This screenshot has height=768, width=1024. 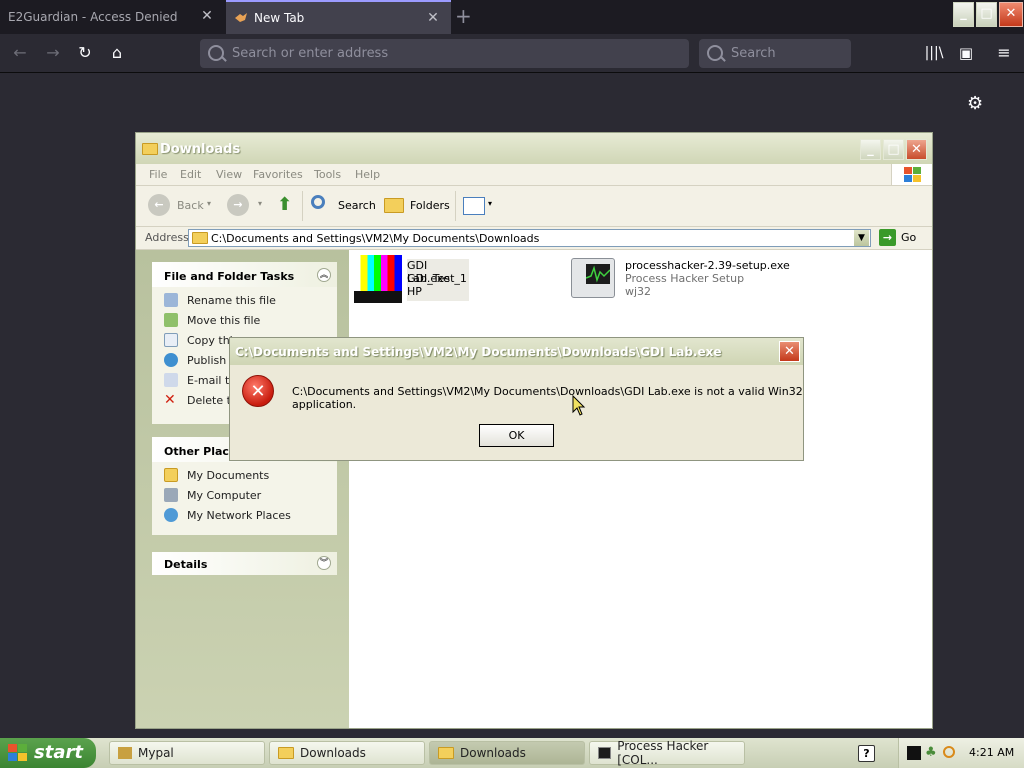 What do you see at coordinates (707, 265) in the screenshot?
I see `file-name: processhacker-2.39-setup.exe` at bounding box center [707, 265].